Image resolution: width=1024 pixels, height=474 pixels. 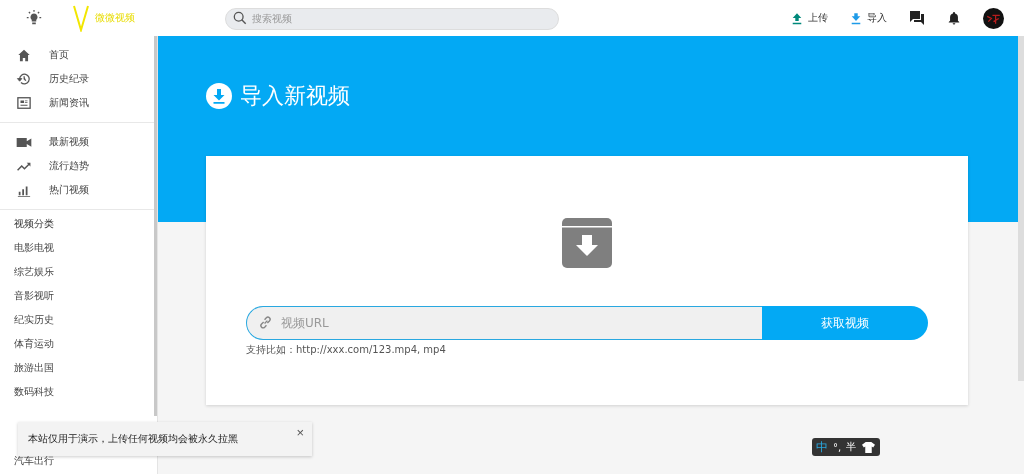 I want to click on bell-icon, so click(x=954, y=18).